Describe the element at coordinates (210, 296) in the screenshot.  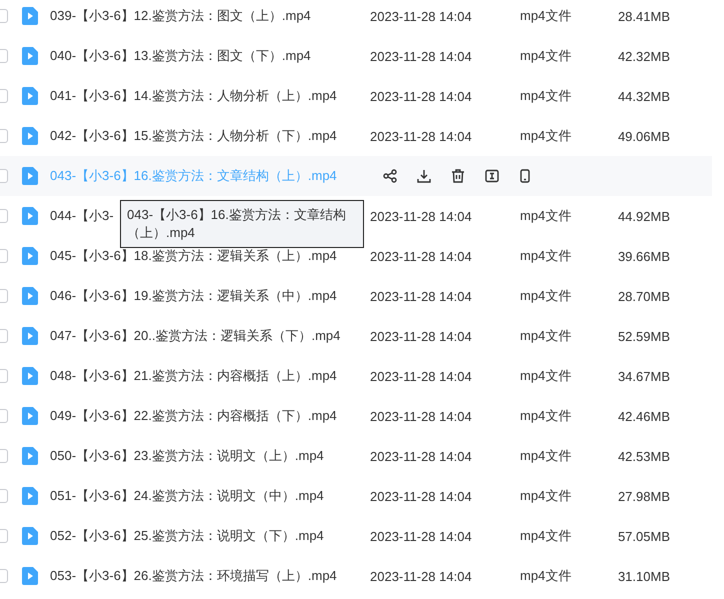
I see `file-name: 046-【小3-6】19.鉴赏方法：逻辑关系（中）.mp4` at that location.